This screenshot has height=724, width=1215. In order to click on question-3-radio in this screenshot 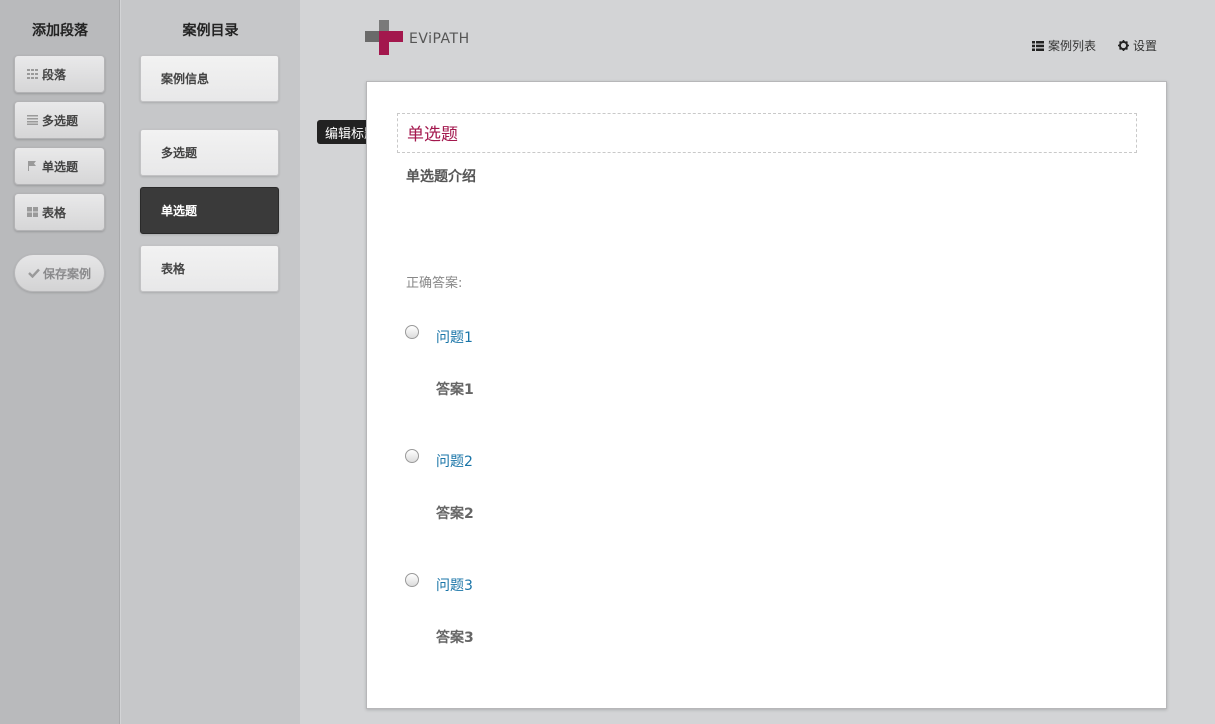, I will do `click(412, 580)`.